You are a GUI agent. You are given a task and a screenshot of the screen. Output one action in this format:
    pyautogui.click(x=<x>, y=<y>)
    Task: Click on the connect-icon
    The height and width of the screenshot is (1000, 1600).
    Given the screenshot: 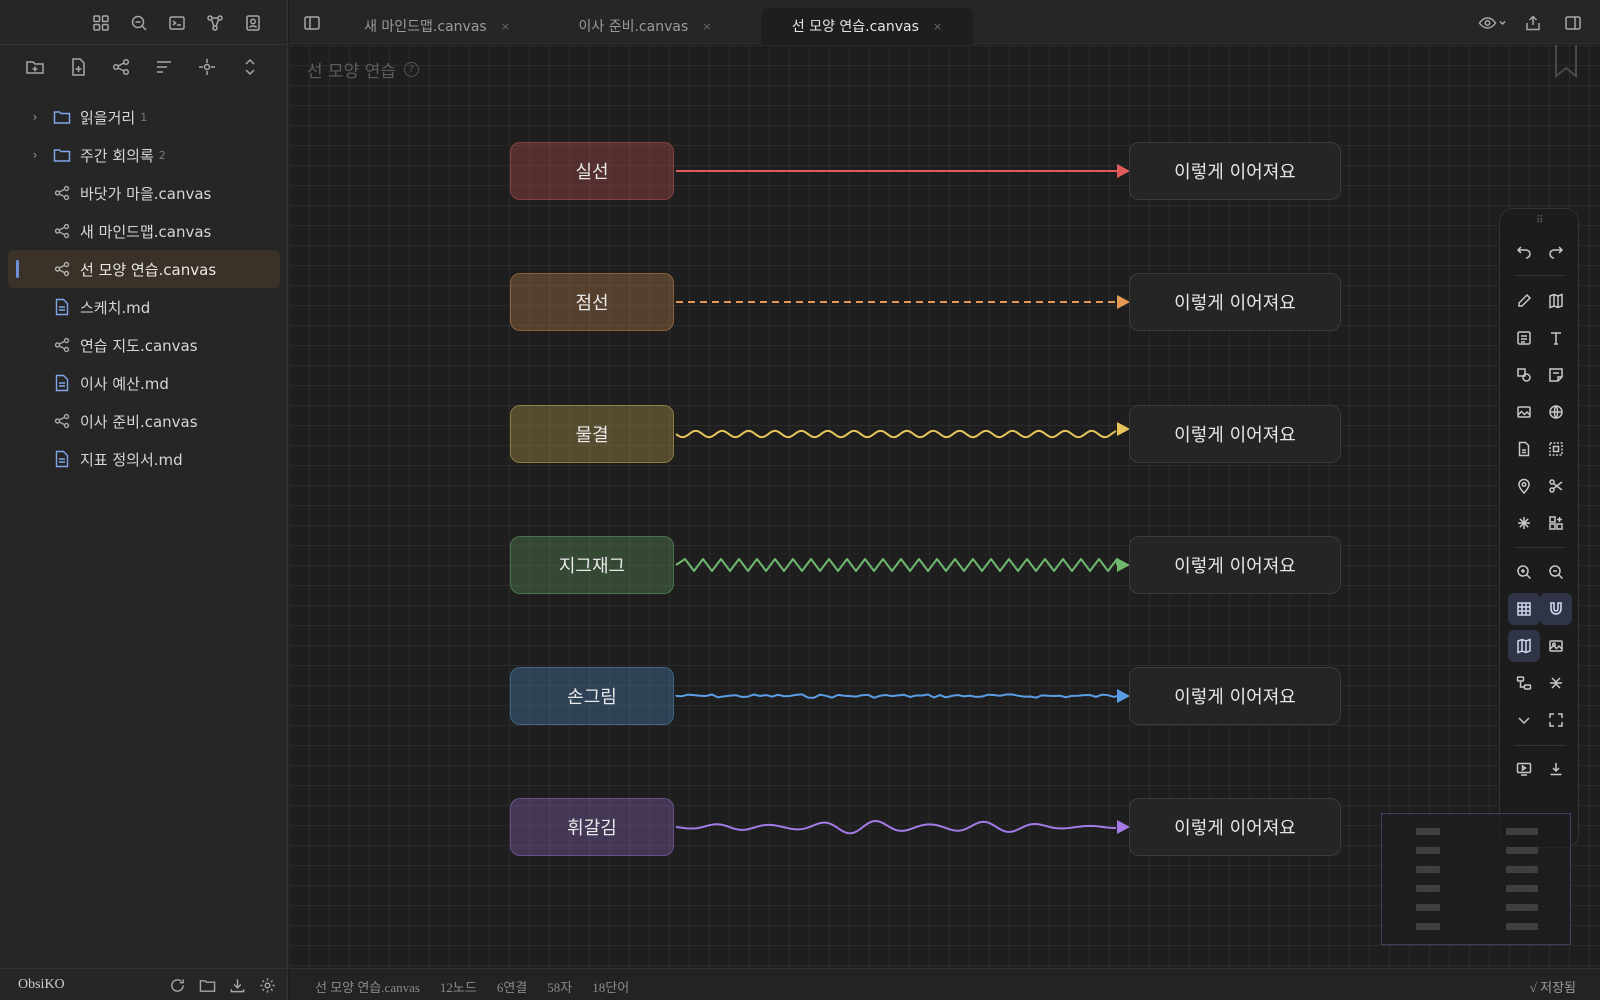 What is the action you would take?
    pyautogui.click(x=1524, y=683)
    